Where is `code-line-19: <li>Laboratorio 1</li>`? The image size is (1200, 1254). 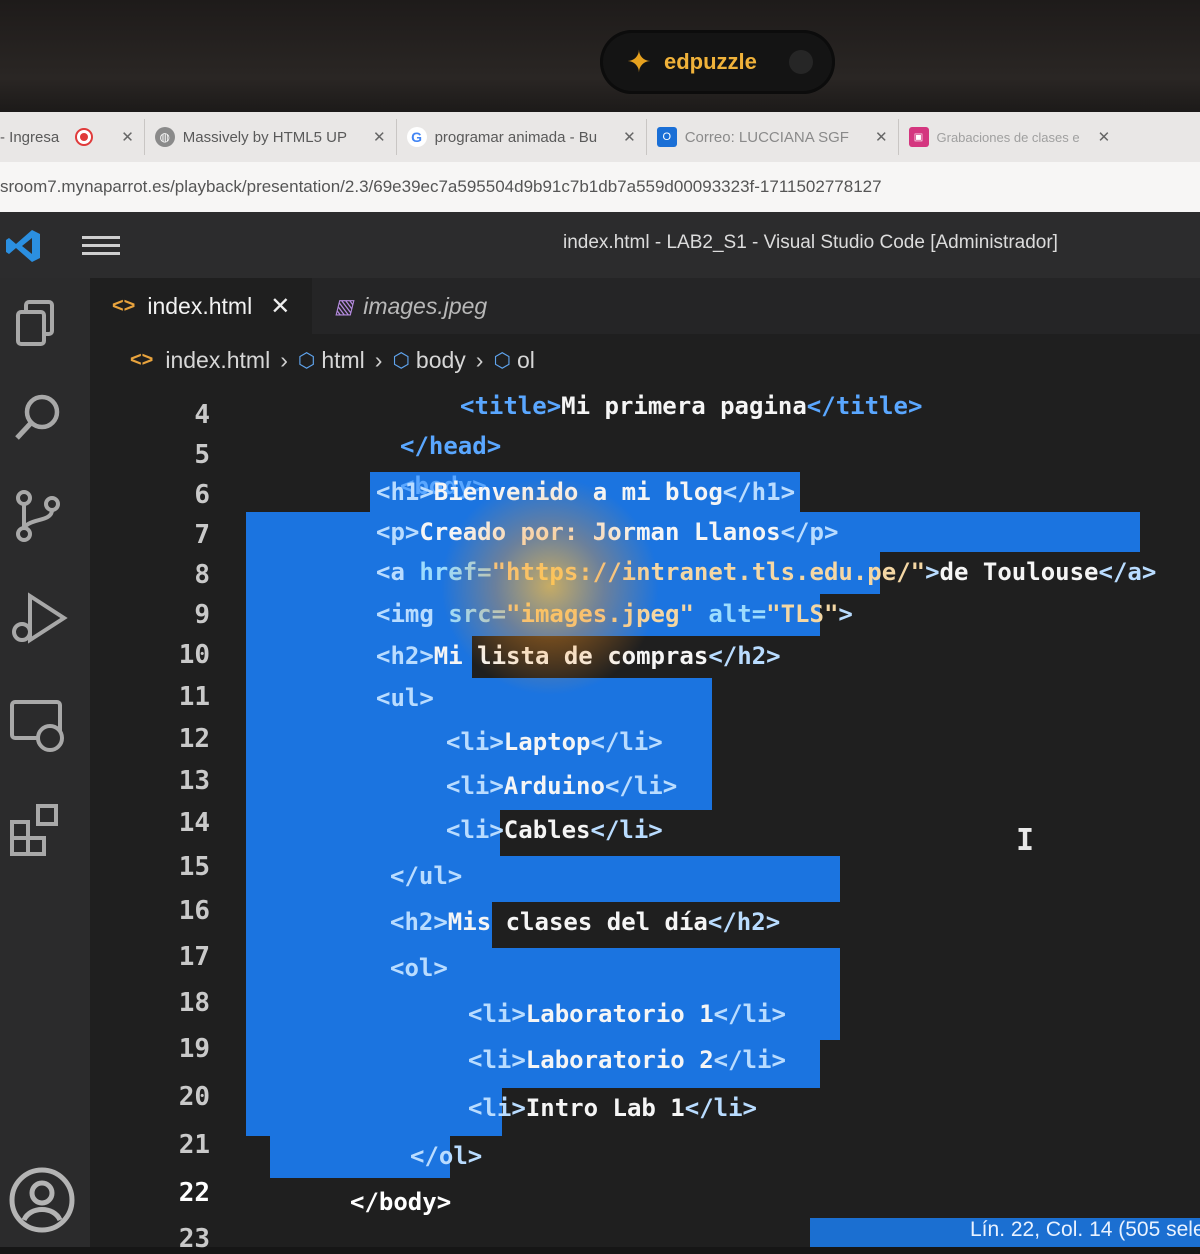
code-line-19: <li>Laboratorio 1</li> is located at coordinates (627, 1014).